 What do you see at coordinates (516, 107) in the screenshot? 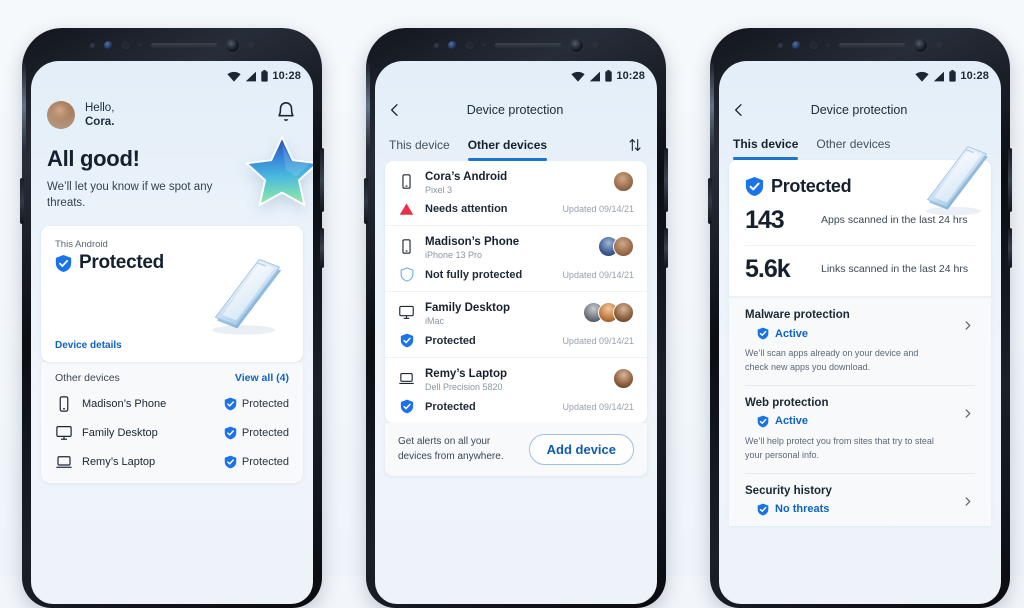
I see `navigation-bar: Device protection` at bounding box center [516, 107].